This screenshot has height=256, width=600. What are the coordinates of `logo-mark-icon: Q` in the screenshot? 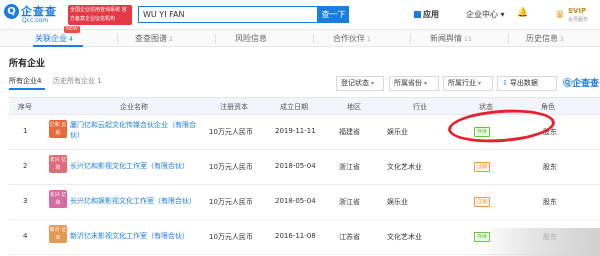 It's located at (11, 11).